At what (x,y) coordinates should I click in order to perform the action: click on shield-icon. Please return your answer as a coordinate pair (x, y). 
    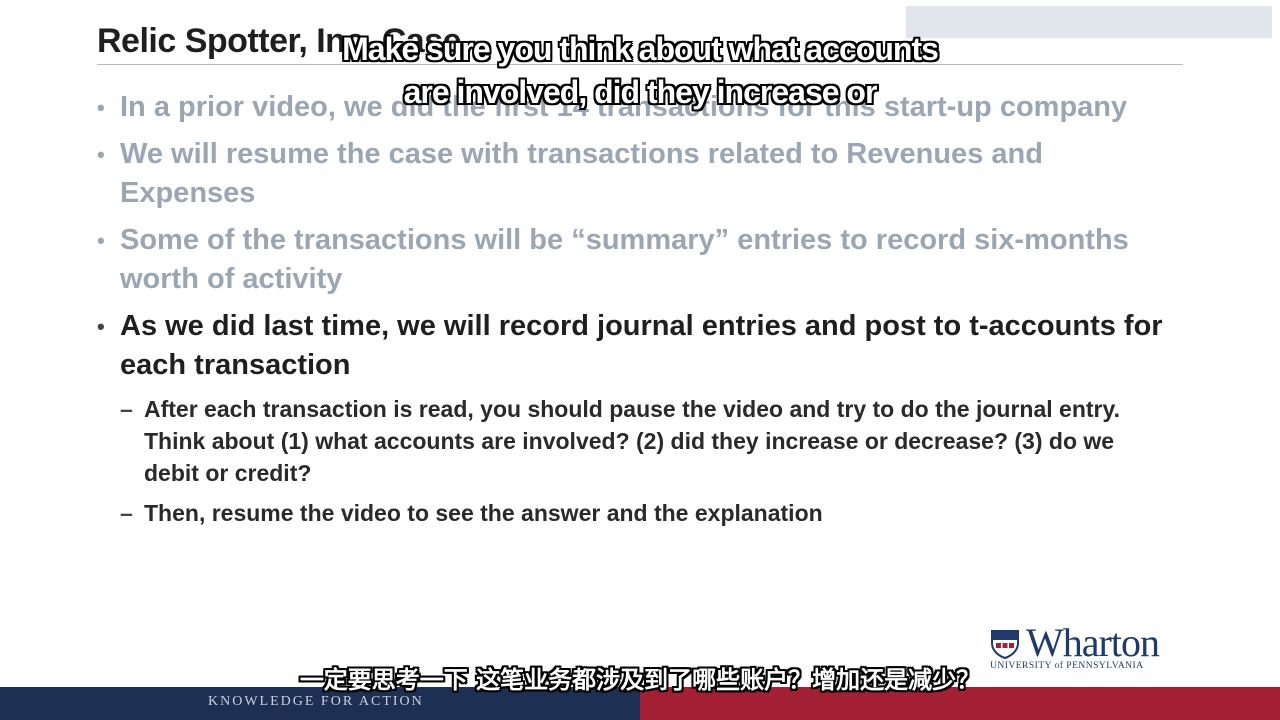
    Looking at the image, I should click on (1005, 644).